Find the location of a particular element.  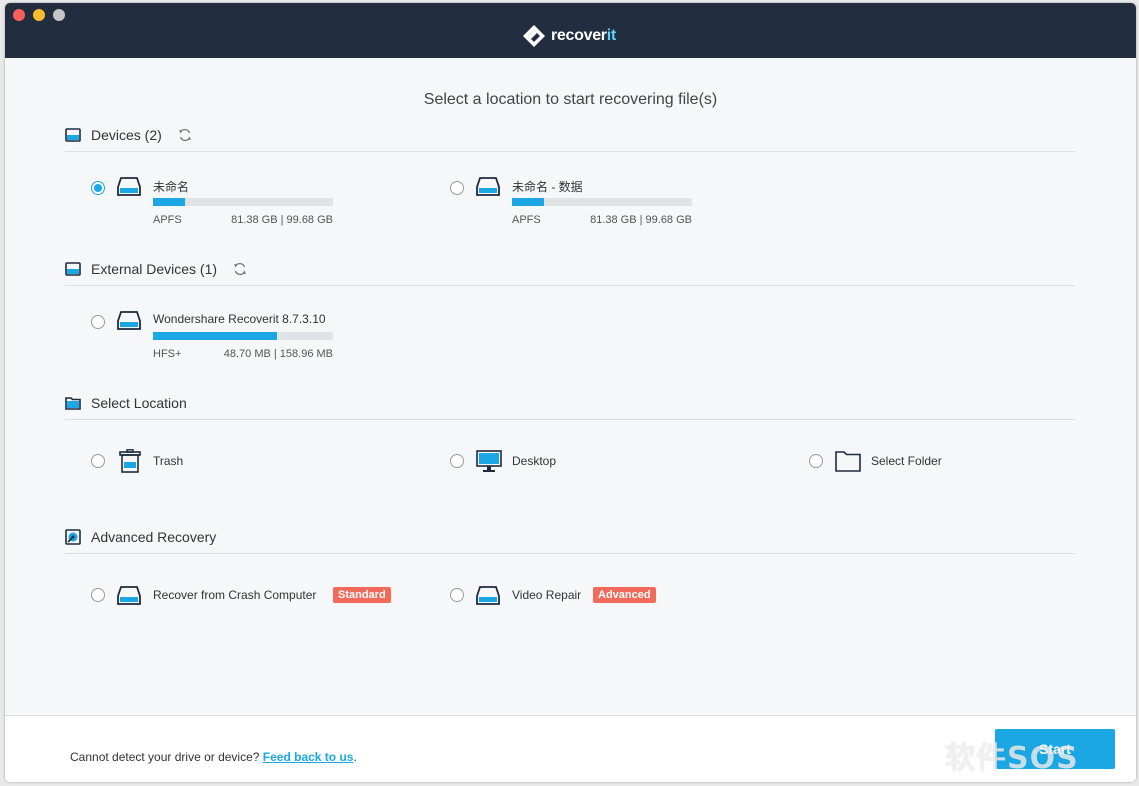

section-select-location: Select Location is located at coordinates (570, 403).